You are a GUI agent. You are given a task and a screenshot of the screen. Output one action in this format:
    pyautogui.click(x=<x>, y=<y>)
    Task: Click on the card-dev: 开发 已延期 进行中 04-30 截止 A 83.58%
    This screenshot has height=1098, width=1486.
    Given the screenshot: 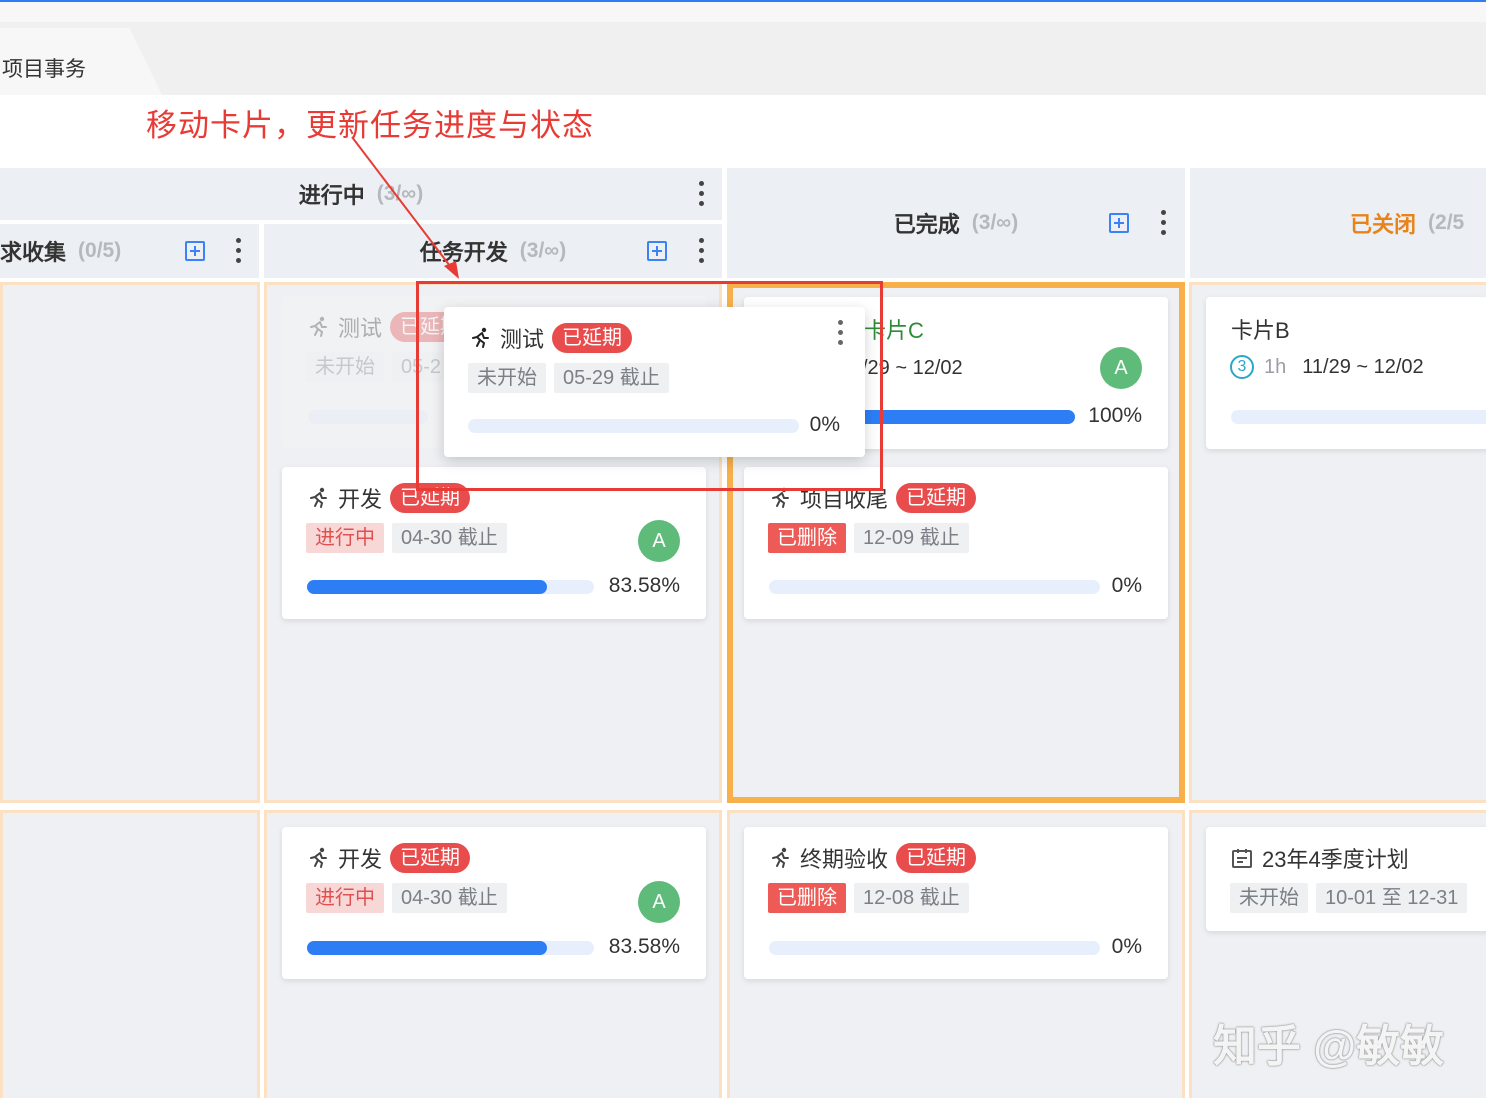 What is the action you would take?
    pyautogui.click(x=494, y=903)
    